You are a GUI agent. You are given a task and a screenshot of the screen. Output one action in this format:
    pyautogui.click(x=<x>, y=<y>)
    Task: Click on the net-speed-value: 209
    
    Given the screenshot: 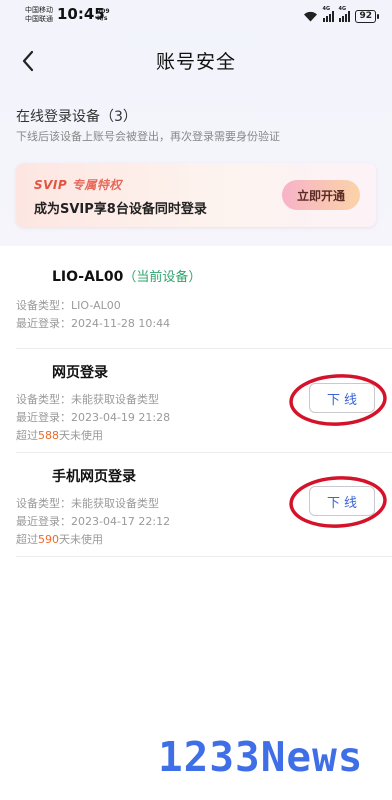 What is the action you would take?
    pyautogui.click(x=103, y=11)
    